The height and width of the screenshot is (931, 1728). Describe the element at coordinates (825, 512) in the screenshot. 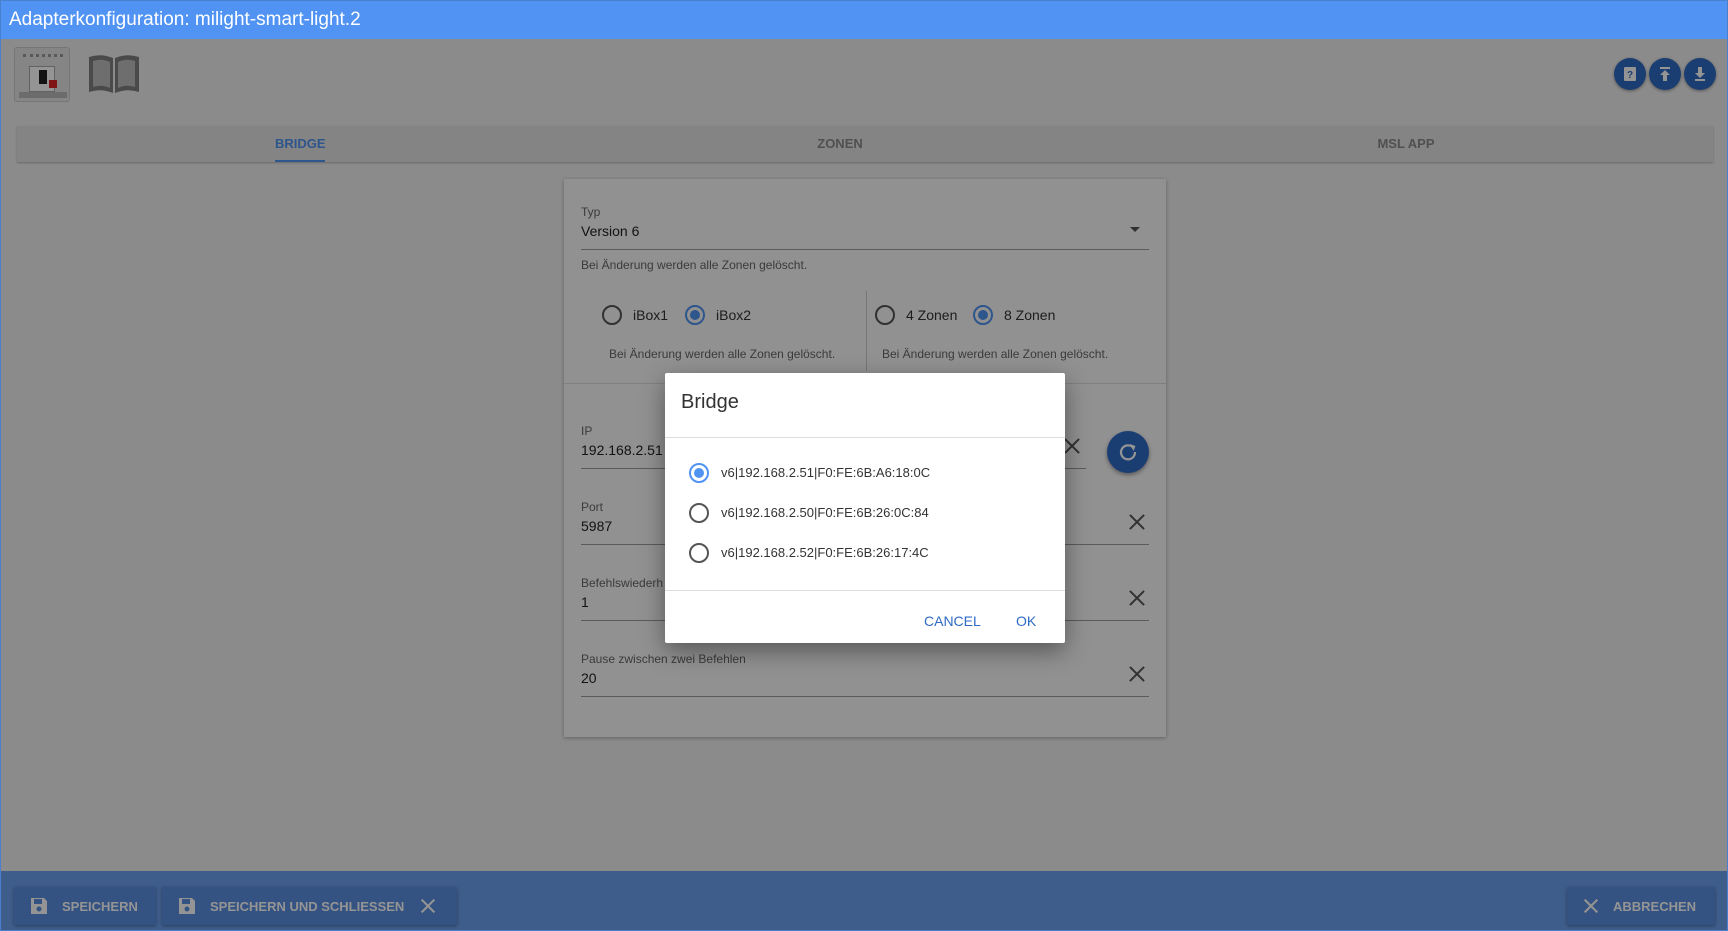

I see `bridge-option-label: v6|192.168.2.50|F0:FE:6B:26:0C:84` at that location.